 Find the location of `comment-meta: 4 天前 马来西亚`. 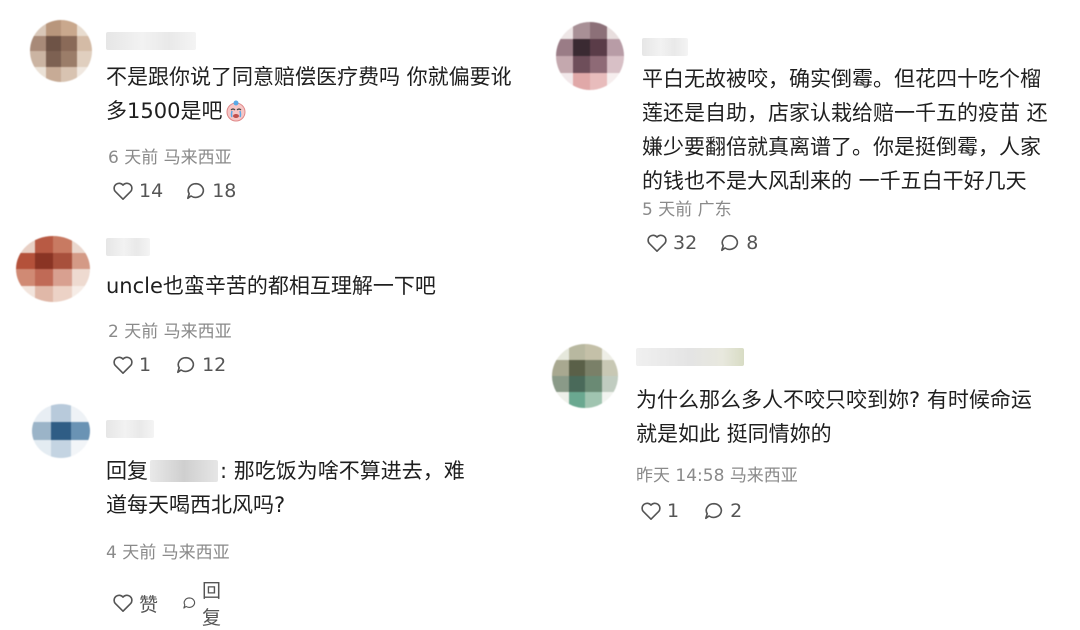

comment-meta: 4 天前 马来西亚 is located at coordinates (168, 550).